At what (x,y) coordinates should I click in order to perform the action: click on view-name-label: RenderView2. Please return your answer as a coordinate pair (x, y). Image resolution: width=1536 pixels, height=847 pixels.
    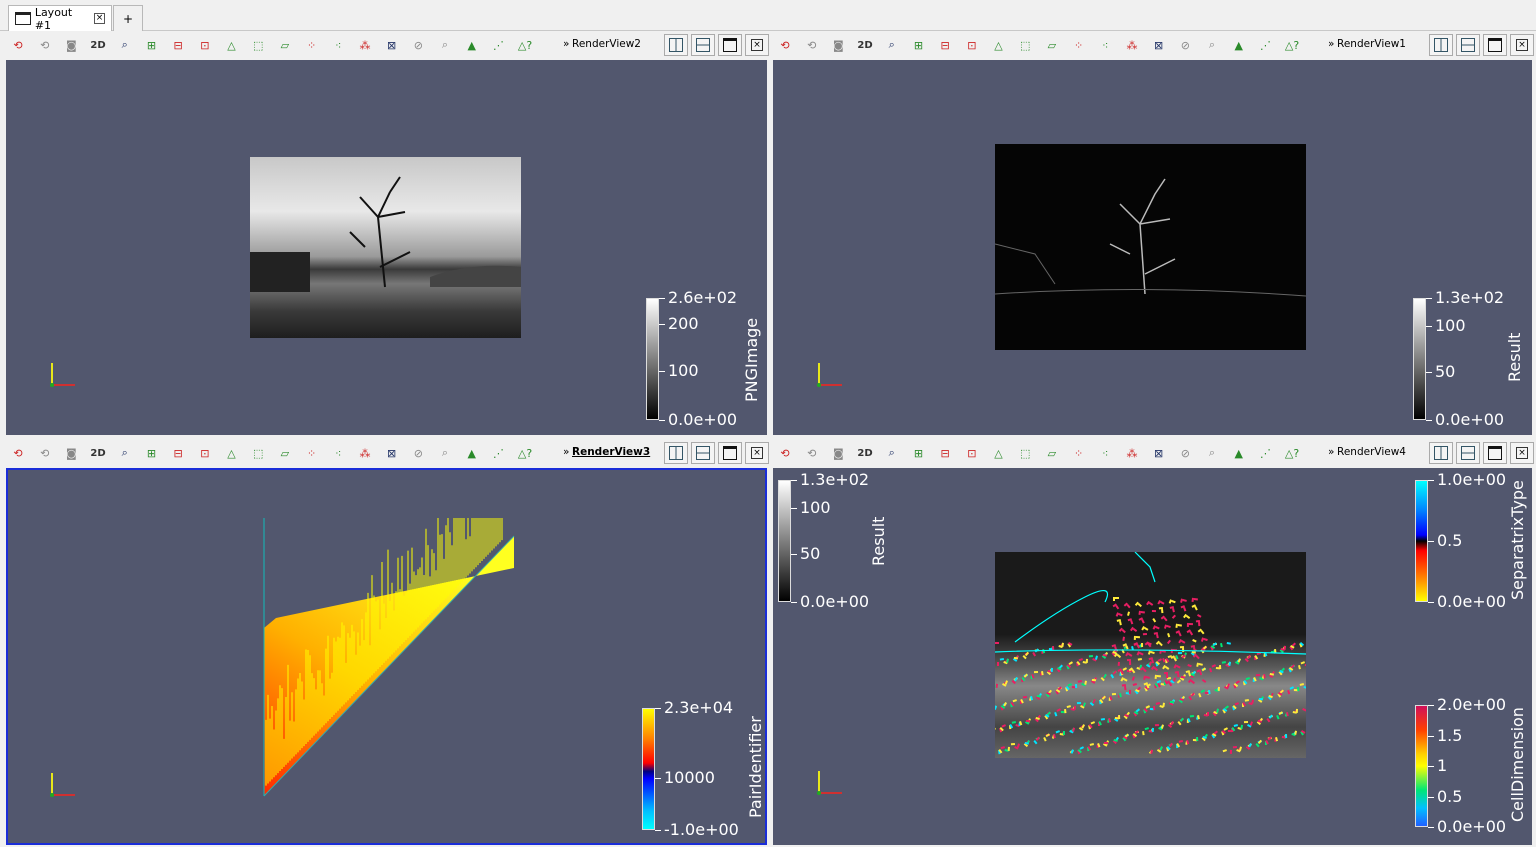
    Looking at the image, I should click on (606, 44).